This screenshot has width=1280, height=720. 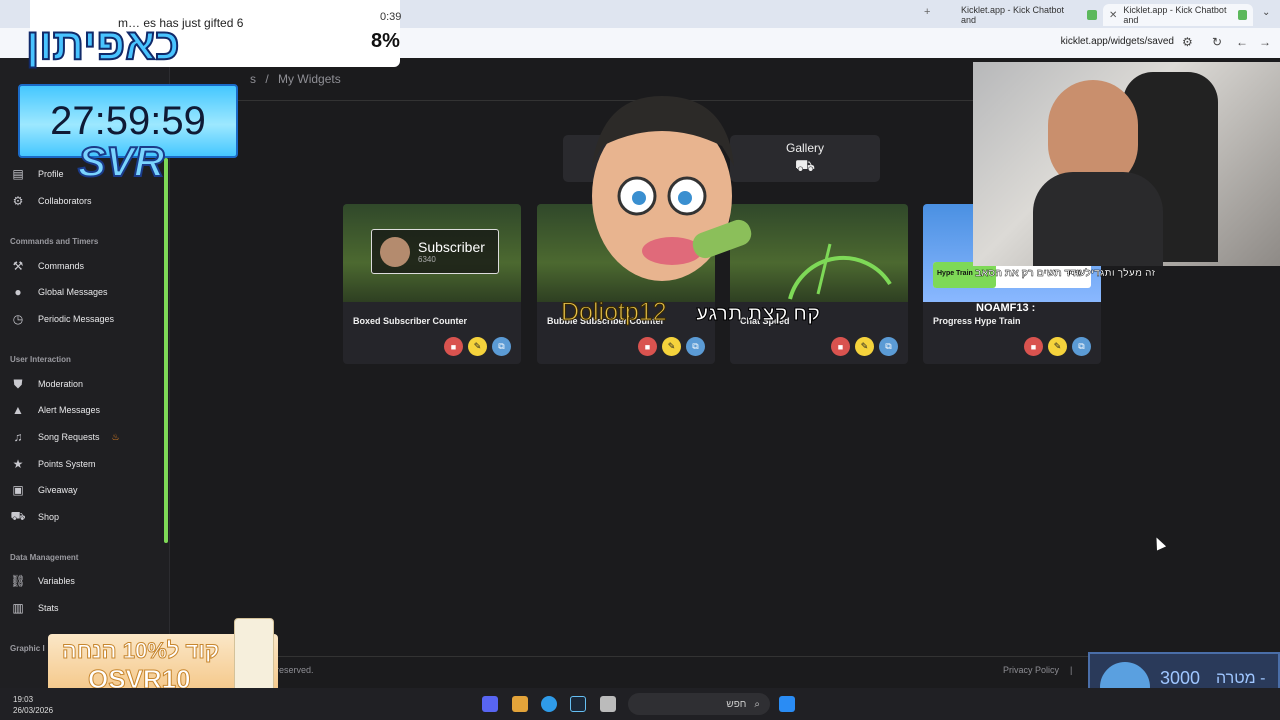 What do you see at coordinates (1013, 15) in the screenshot?
I see `tab-title: Kicklet.app - Kick Chatbot and` at bounding box center [1013, 15].